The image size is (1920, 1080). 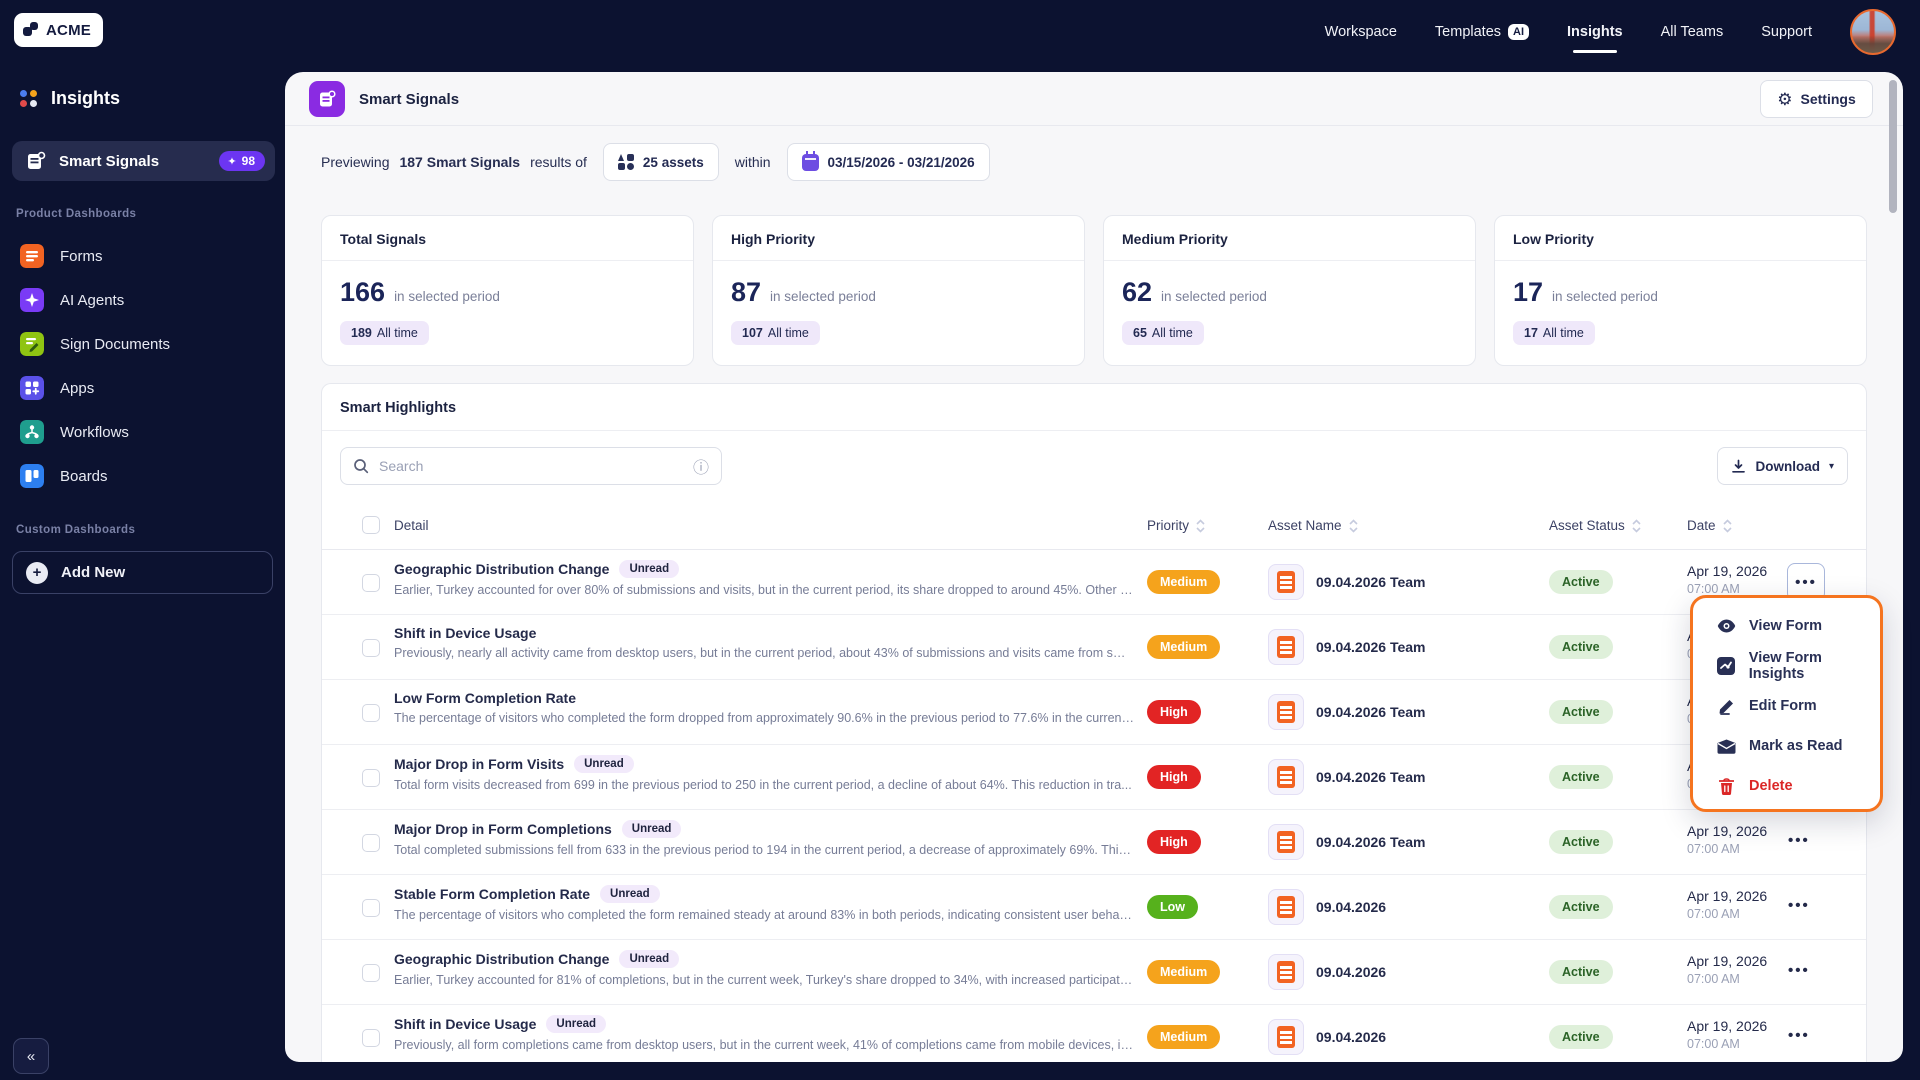 I want to click on download-button: Download ▾, so click(x=1782, y=466).